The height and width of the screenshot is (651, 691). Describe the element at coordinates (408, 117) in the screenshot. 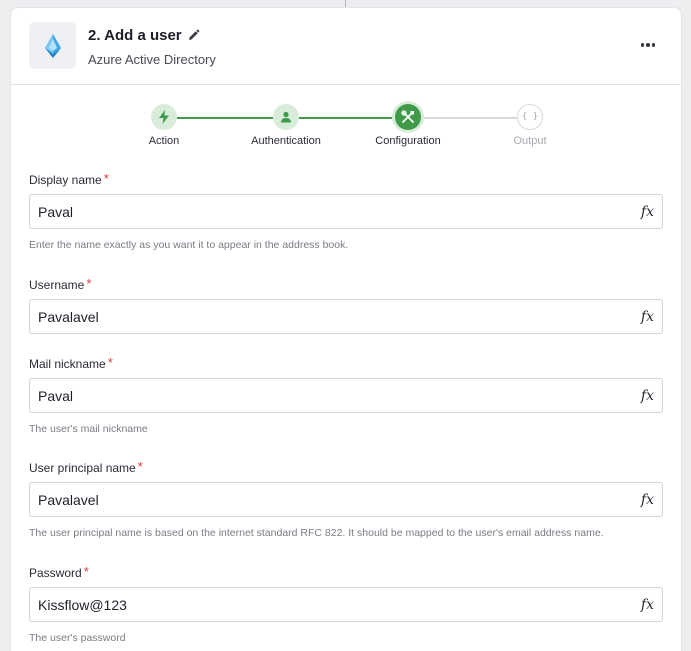

I see `tools-icon` at that location.